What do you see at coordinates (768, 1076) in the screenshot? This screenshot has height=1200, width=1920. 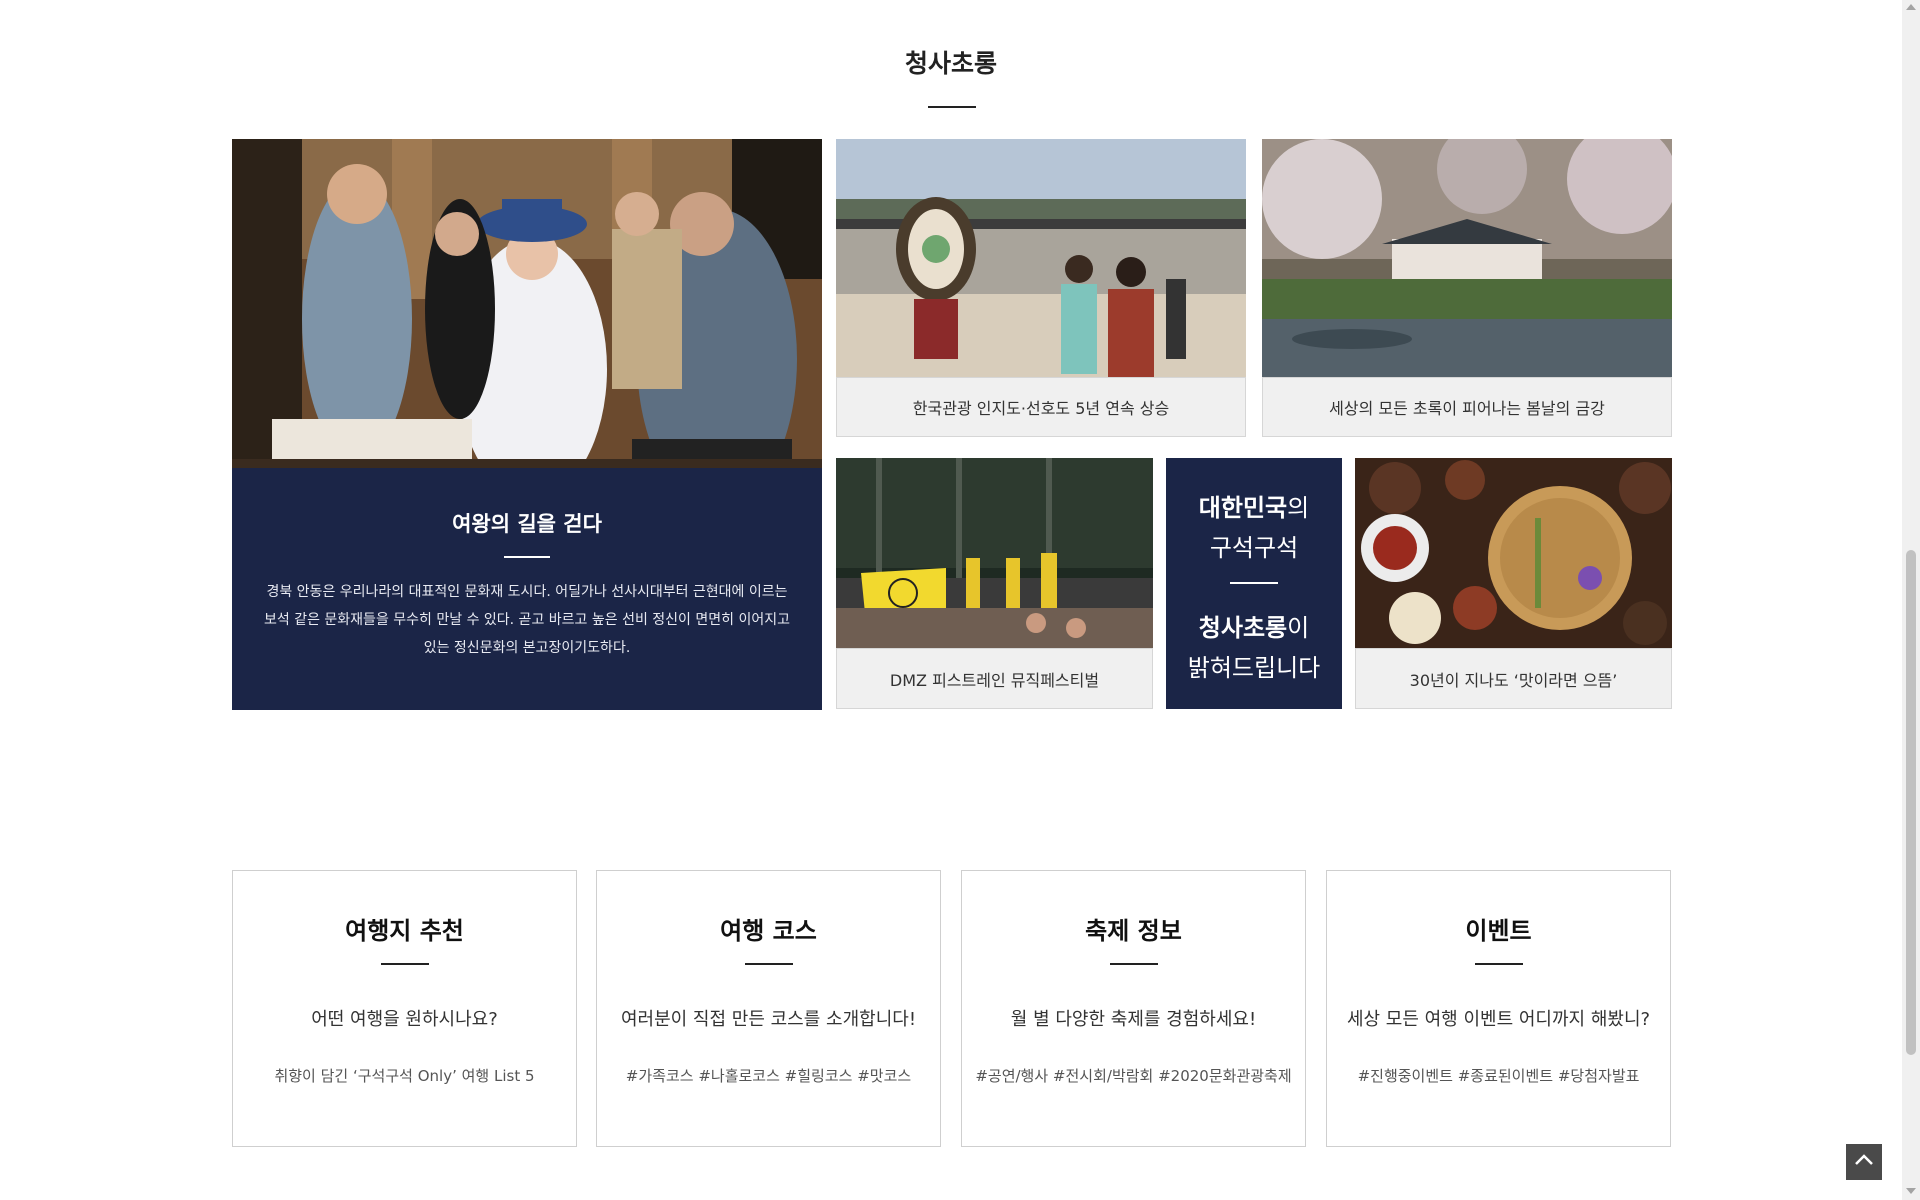 I see `info-card-tags: #가족코스 #나홀로코스 #힐링코스 #맛코스` at bounding box center [768, 1076].